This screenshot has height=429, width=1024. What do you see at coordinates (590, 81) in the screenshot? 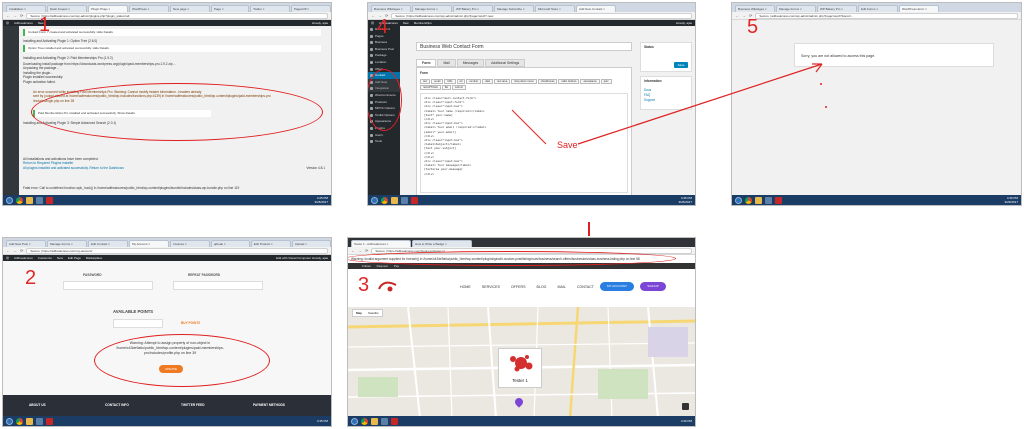
I see `tag-button: acceptance` at bounding box center [590, 81].